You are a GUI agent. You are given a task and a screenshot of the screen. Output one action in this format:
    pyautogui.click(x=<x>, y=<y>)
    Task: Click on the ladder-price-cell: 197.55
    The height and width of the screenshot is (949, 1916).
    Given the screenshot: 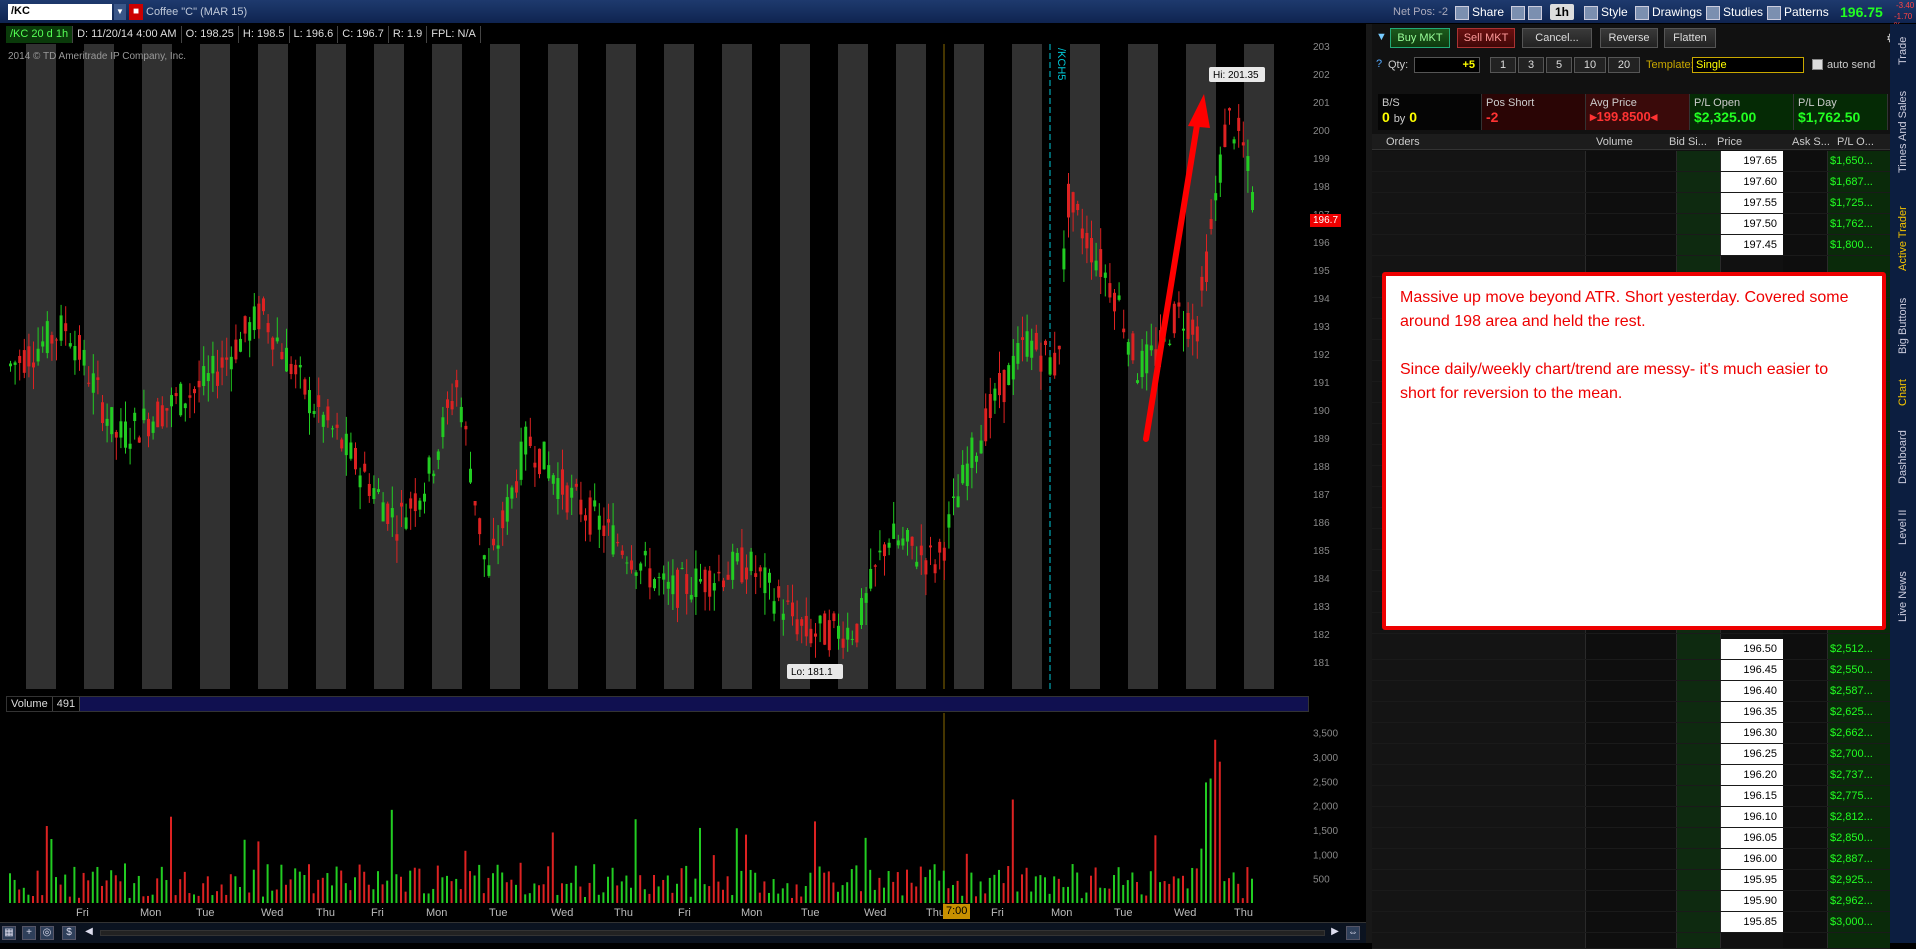 What is the action you would take?
    pyautogui.click(x=1752, y=203)
    